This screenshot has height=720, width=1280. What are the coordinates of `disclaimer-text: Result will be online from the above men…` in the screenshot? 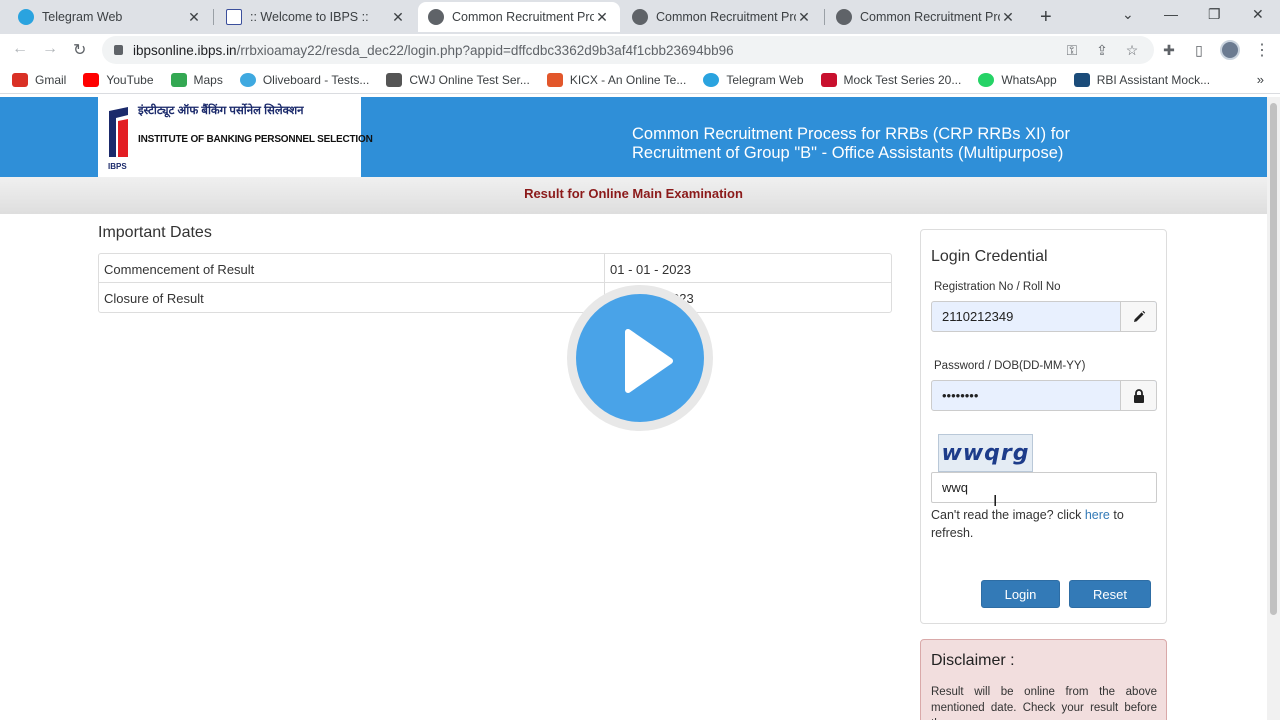 It's located at (1044, 703).